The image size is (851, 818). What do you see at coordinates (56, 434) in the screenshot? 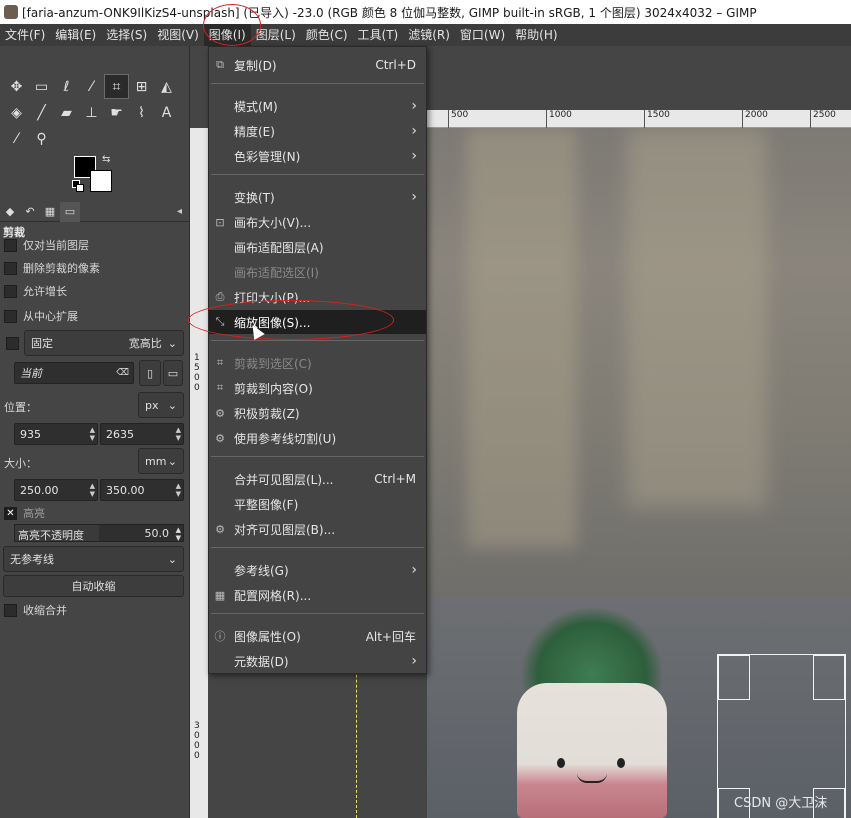
I see `position-x-spinner: 935 ▲ ▼` at bounding box center [56, 434].